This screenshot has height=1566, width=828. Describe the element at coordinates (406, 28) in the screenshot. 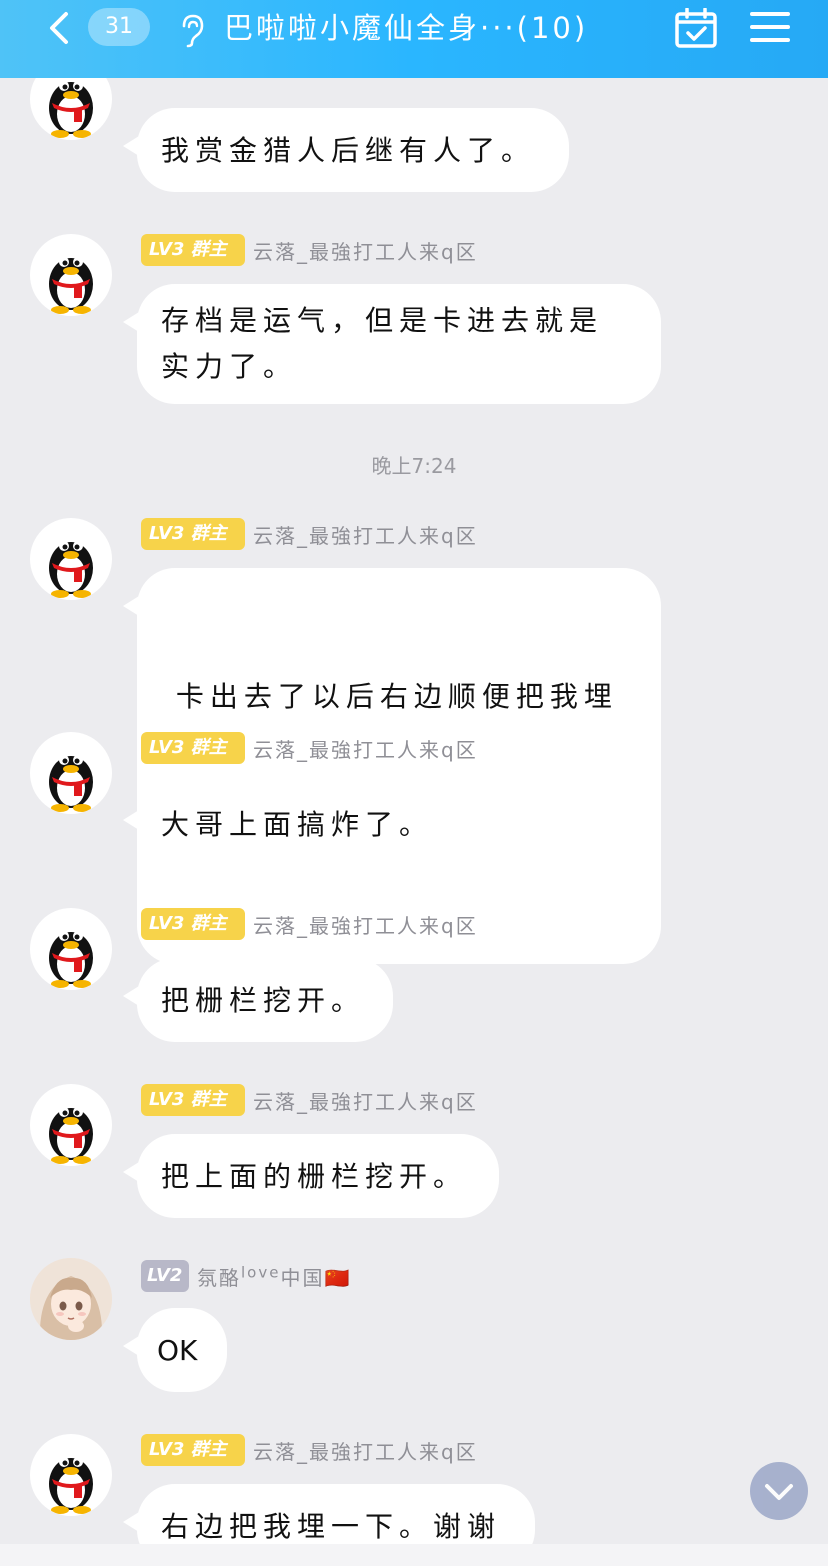

I see `chat-title: 巴啦啦小魔仙全身···(10)` at that location.